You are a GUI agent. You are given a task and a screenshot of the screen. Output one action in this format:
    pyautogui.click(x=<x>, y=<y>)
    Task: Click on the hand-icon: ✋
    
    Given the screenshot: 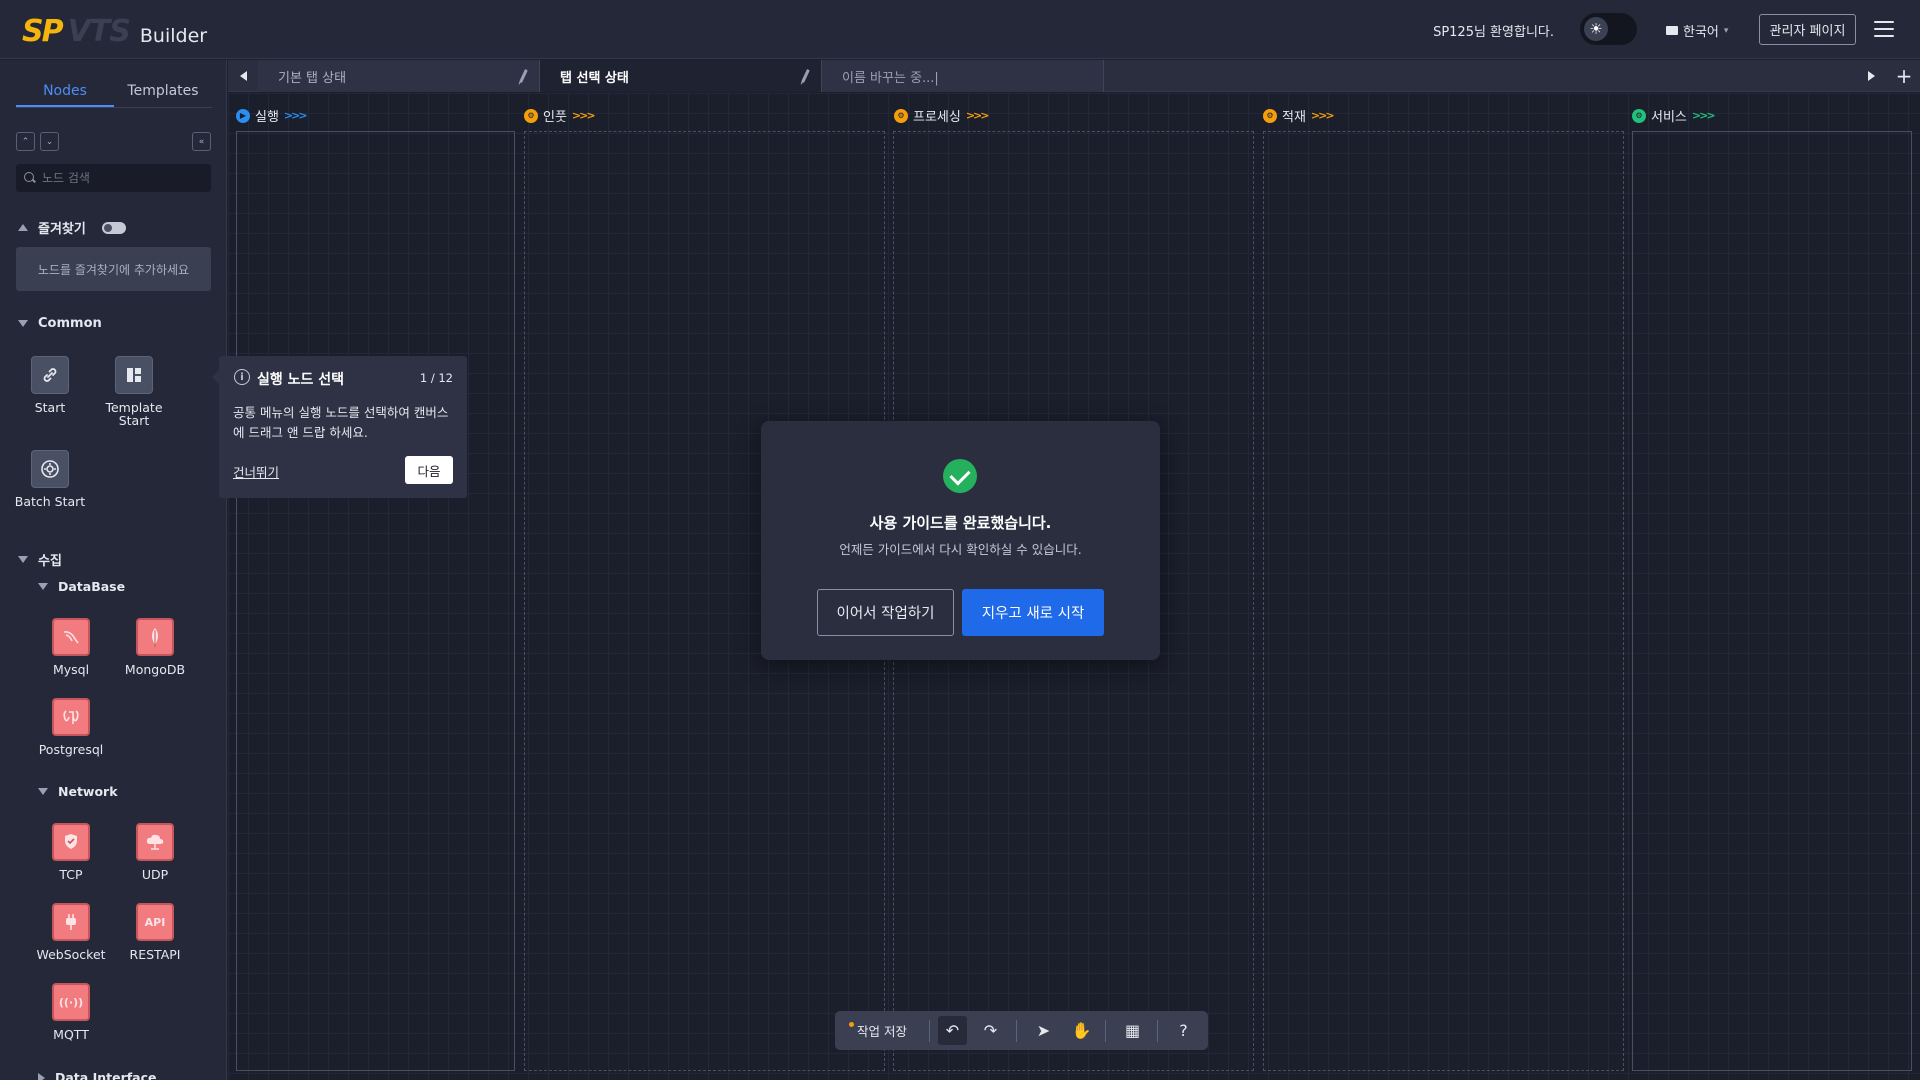 What is the action you would take?
    pyautogui.click(x=1081, y=1030)
    